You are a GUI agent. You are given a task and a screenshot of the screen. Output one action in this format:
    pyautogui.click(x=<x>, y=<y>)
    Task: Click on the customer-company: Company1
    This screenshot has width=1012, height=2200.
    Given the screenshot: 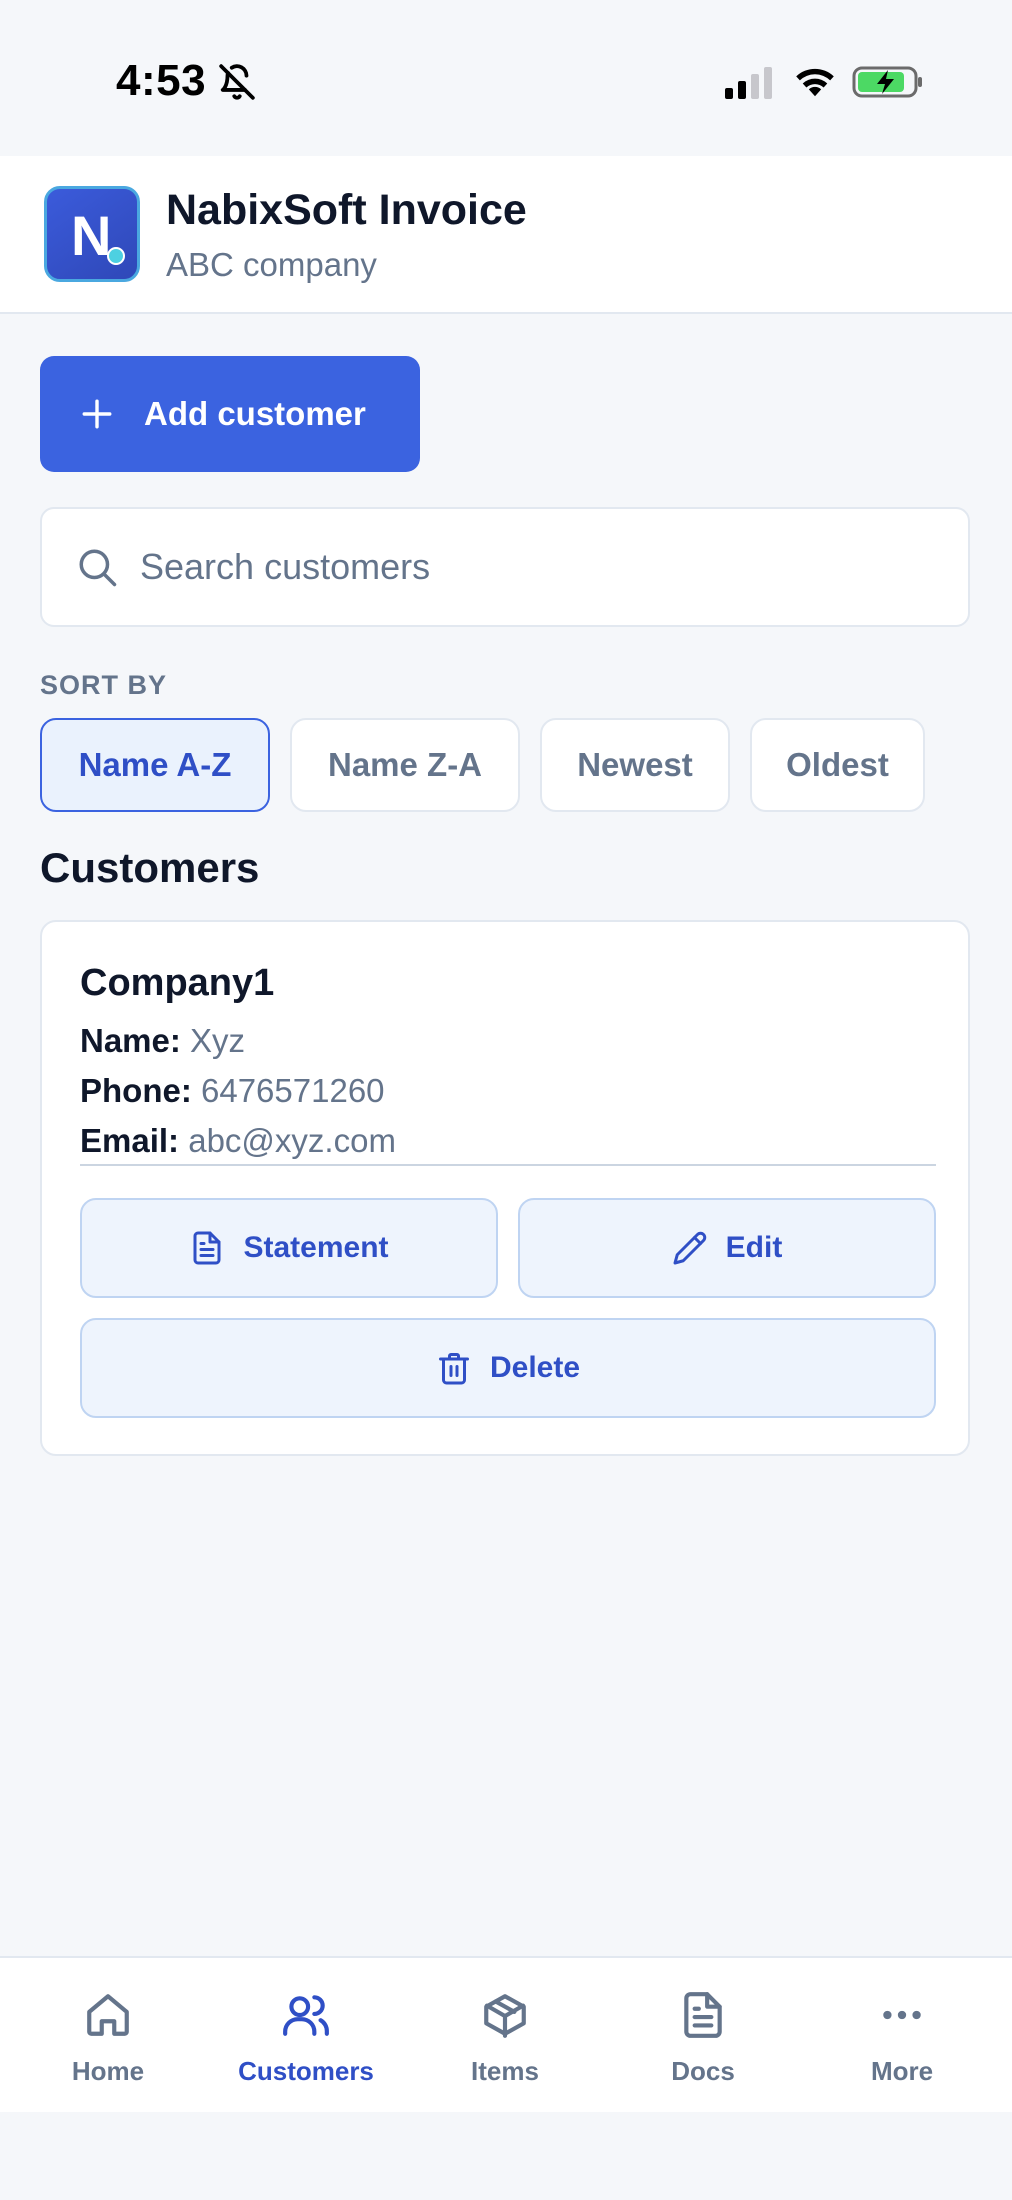 What is the action you would take?
    pyautogui.click(x=177, y=983)
    